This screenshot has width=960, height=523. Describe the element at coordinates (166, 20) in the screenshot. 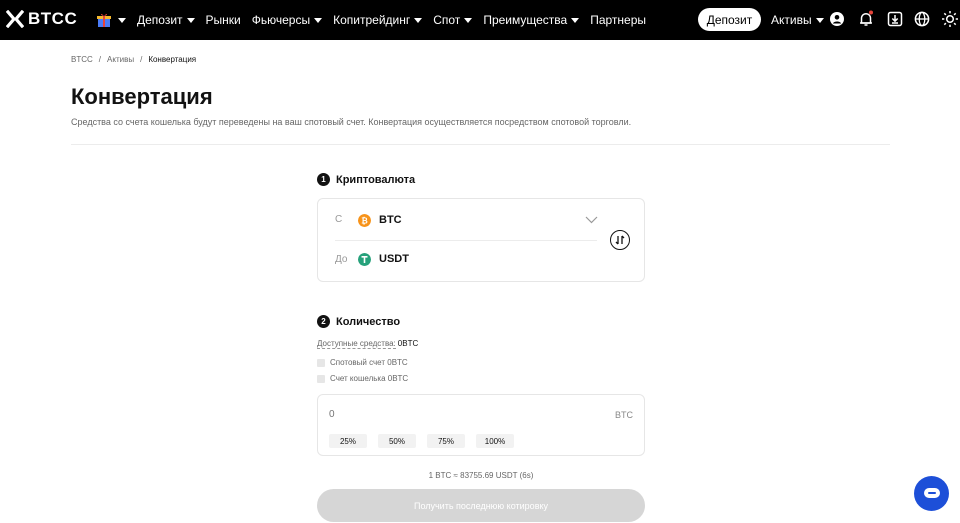

I see `nav-deposit: Депозит` at that location.